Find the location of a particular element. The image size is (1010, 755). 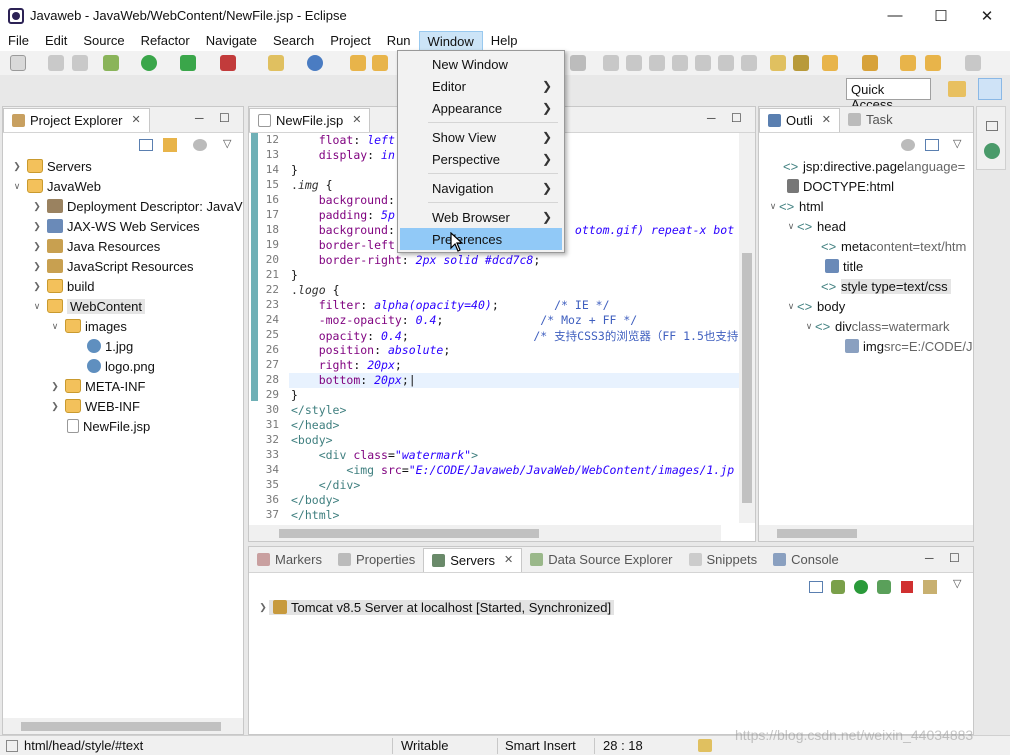

progress-icon is located at coordinates (705, 745).